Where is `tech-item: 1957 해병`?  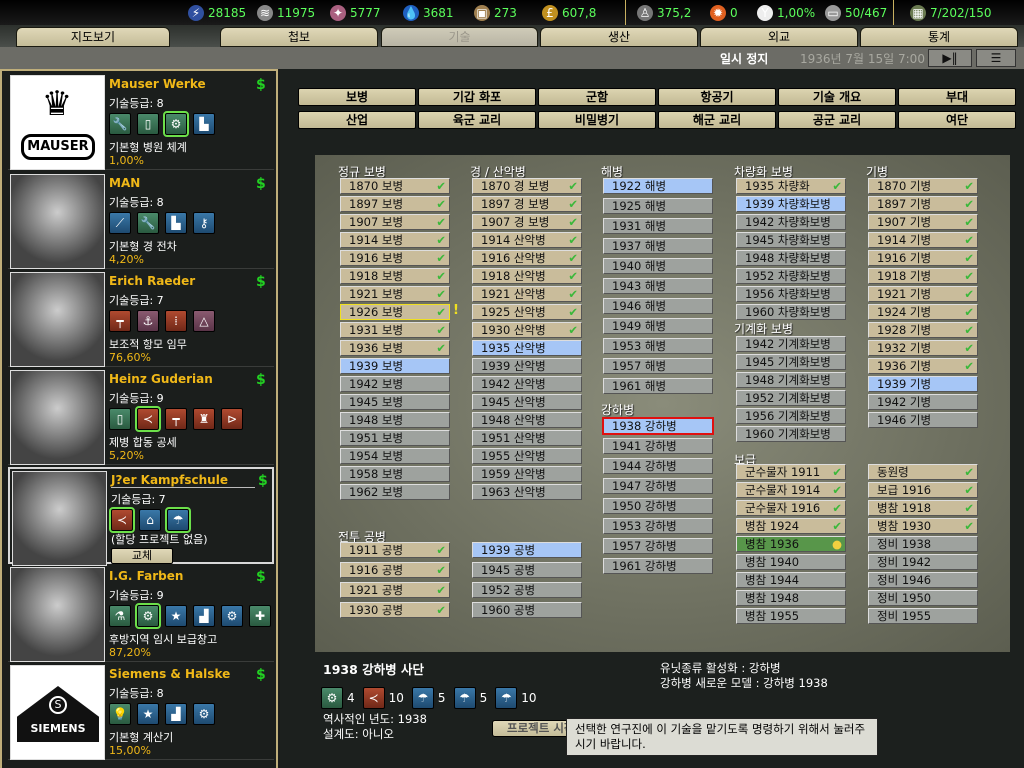
tech-item: 1957 해병 is located at coordinates (658, 366).